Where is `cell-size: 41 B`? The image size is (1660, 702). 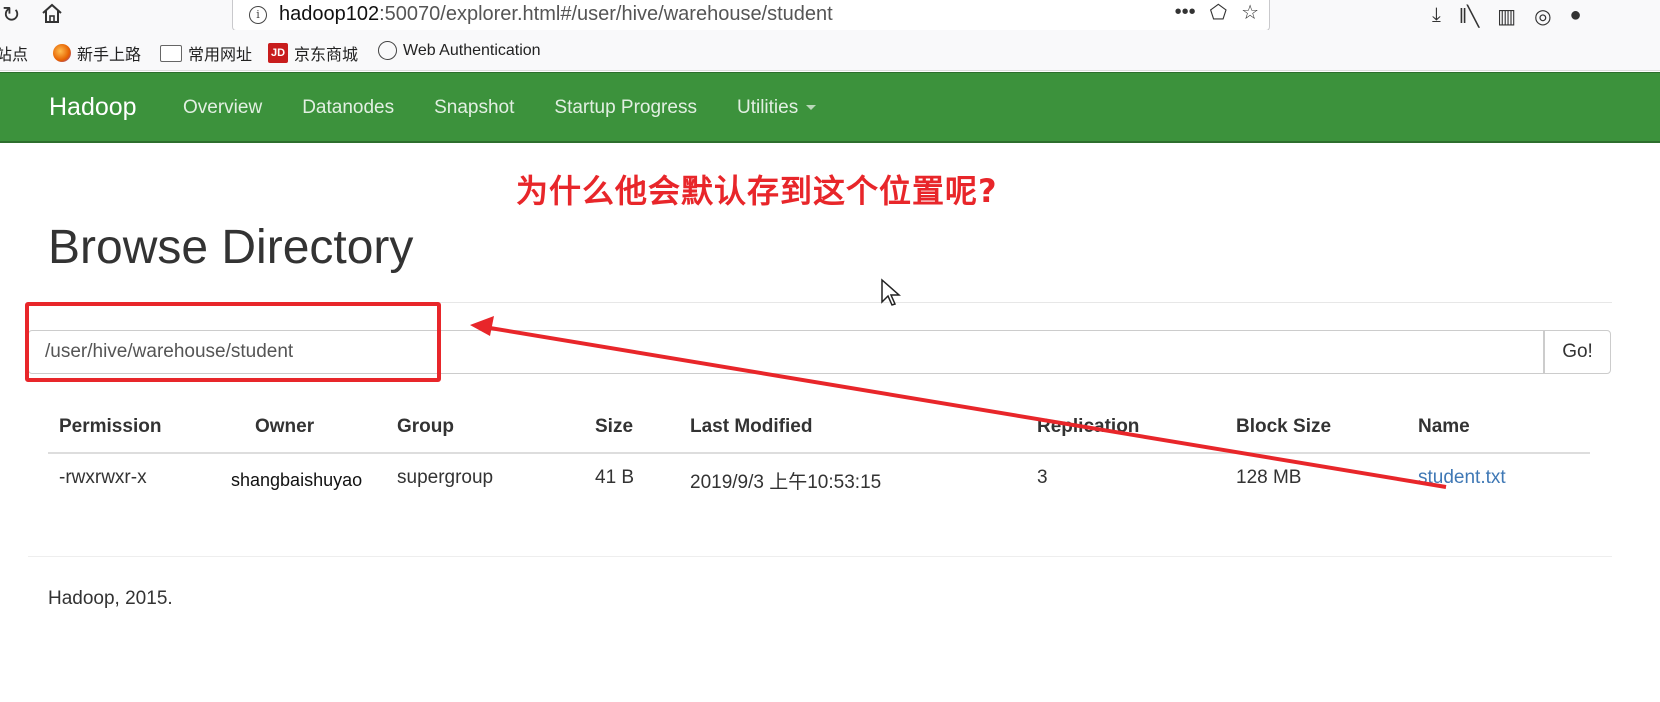 cell-size: 41 B is located at coordinates (615, 477).